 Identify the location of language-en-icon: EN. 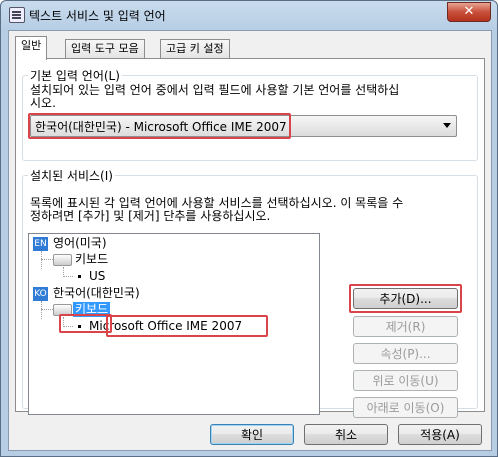
(40, 244).